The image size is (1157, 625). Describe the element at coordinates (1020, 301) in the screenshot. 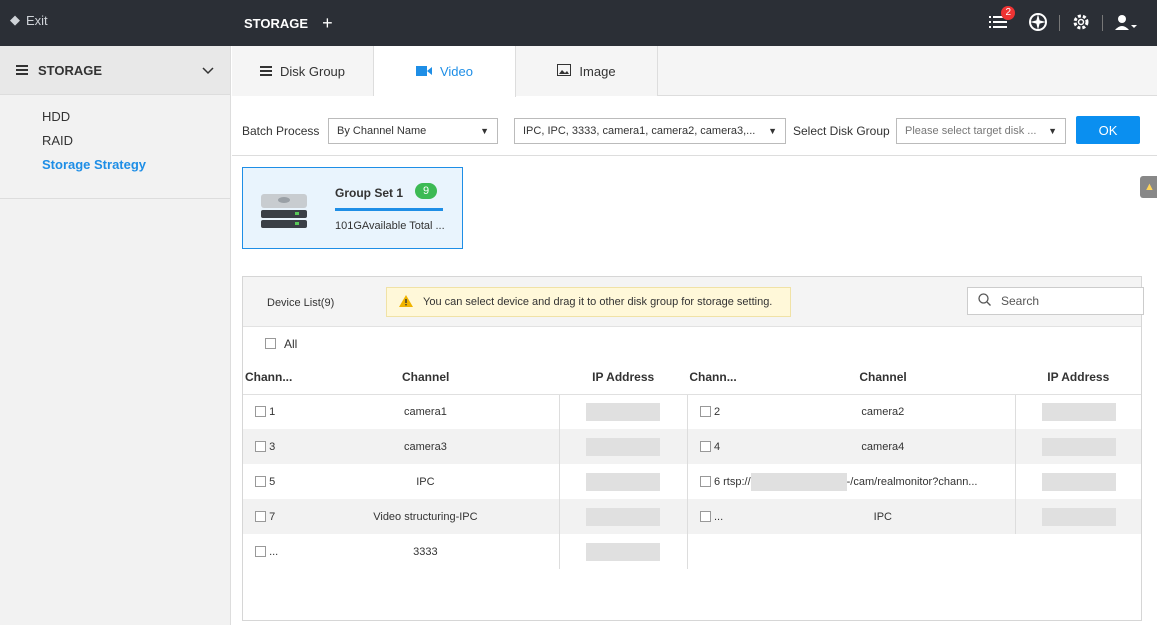

I see `search-placeholder: Search` at that location.